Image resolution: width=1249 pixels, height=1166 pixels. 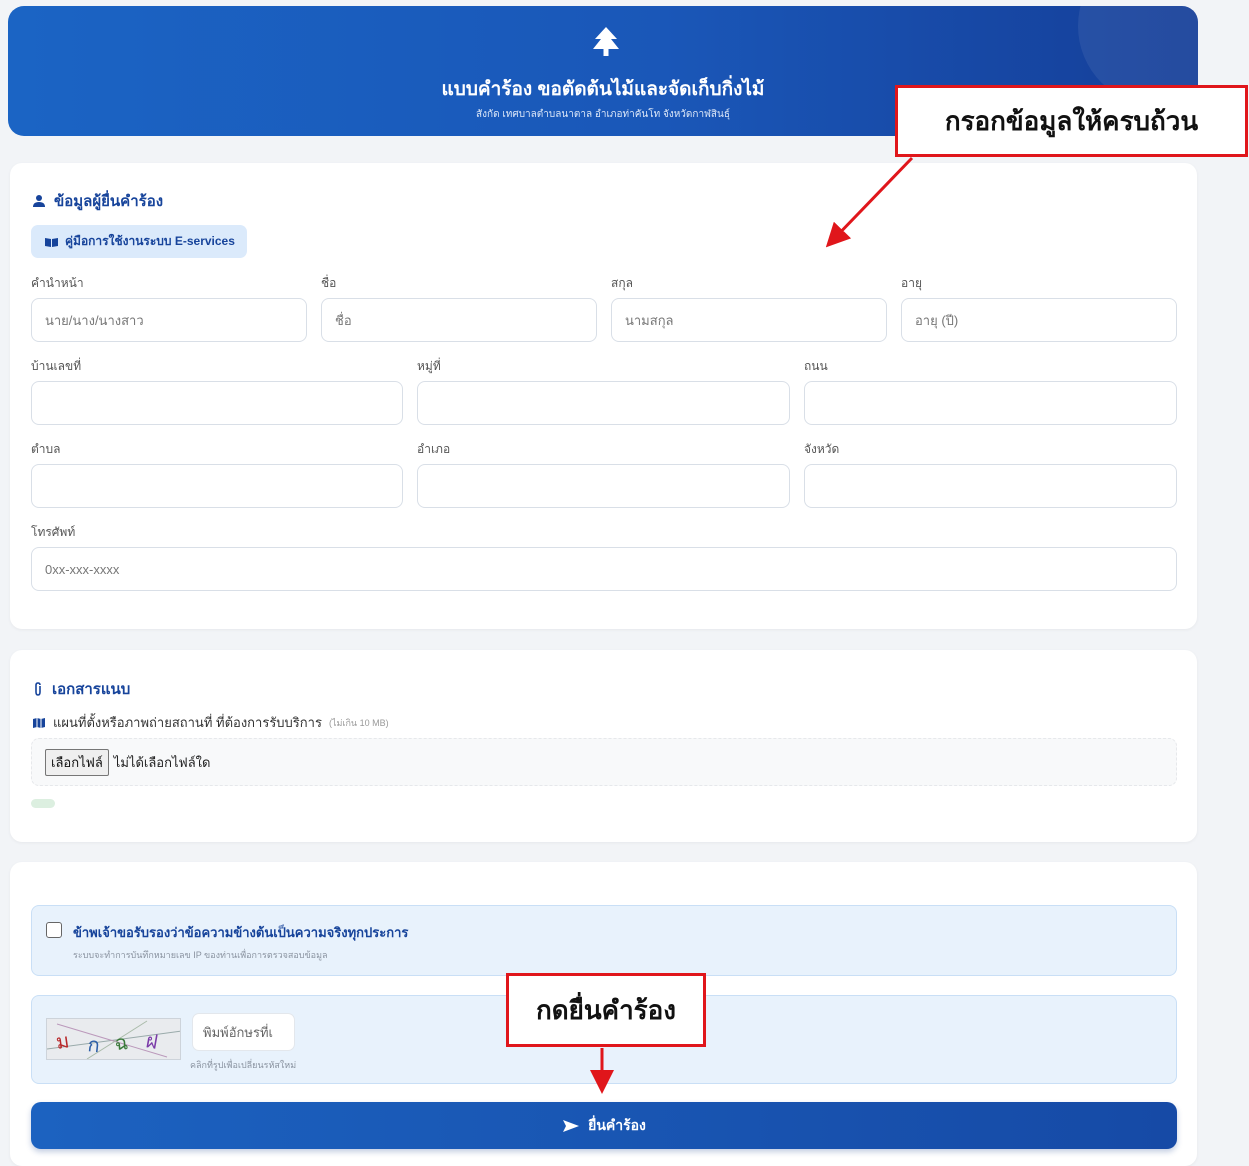 I want to click on last-name-input: นามสกุล, so click(x=749, y=320).